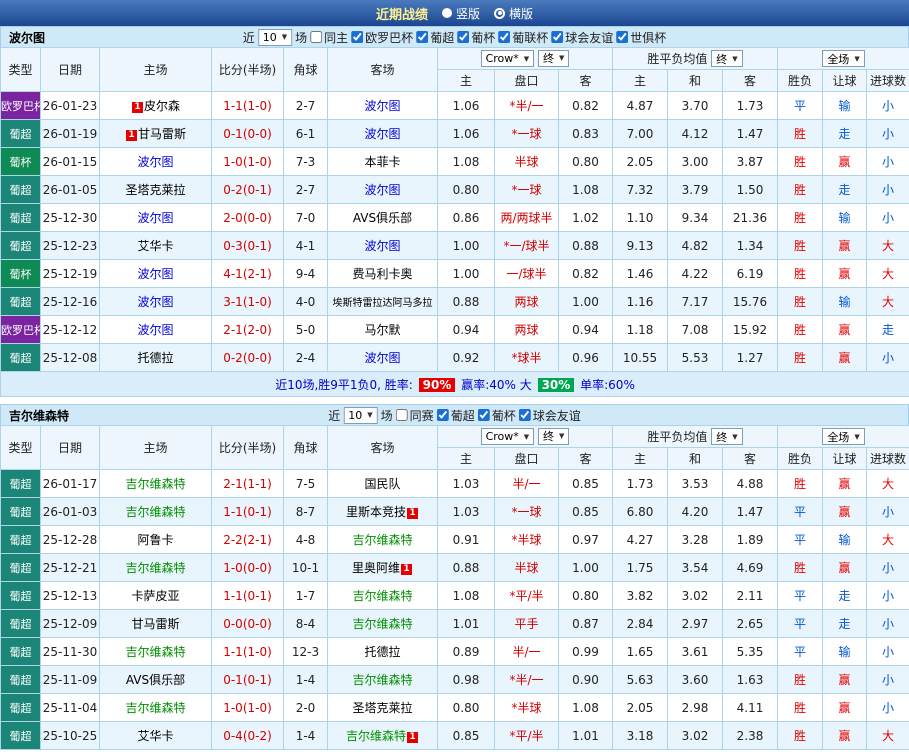  Describe the element at coordinates (155, 539) in the screenshot. I see `team-cell-opponent: 阿鲁卡` at that location.